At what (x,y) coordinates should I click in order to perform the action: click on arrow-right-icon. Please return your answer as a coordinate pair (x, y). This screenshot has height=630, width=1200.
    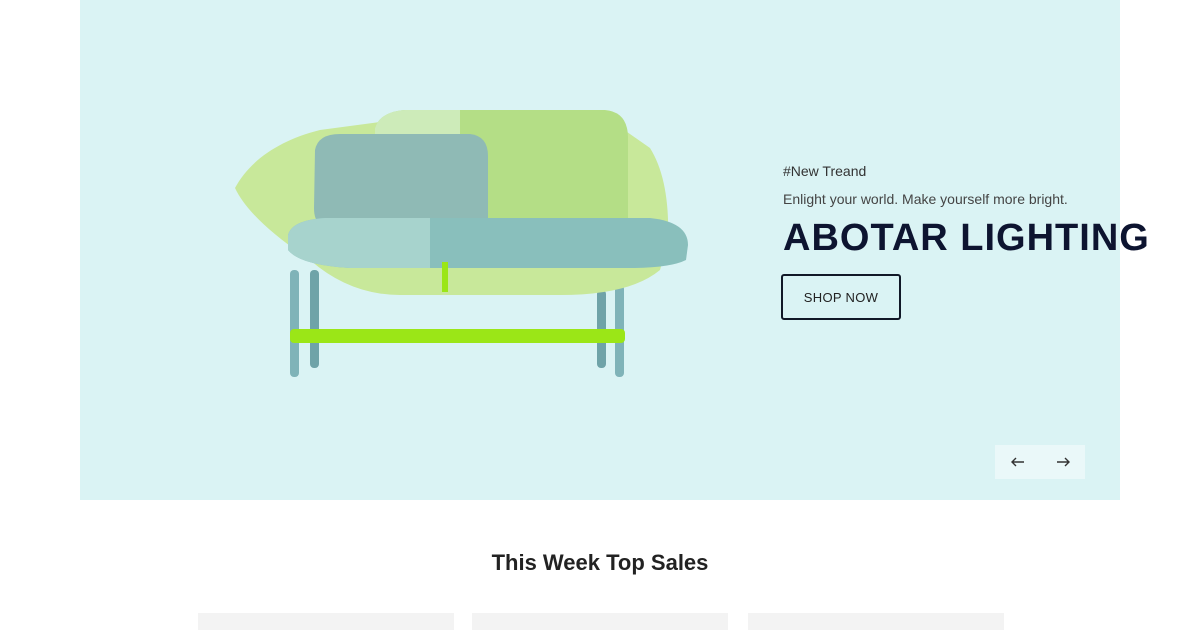
    Looking at the image, I should click on (1063, 462).